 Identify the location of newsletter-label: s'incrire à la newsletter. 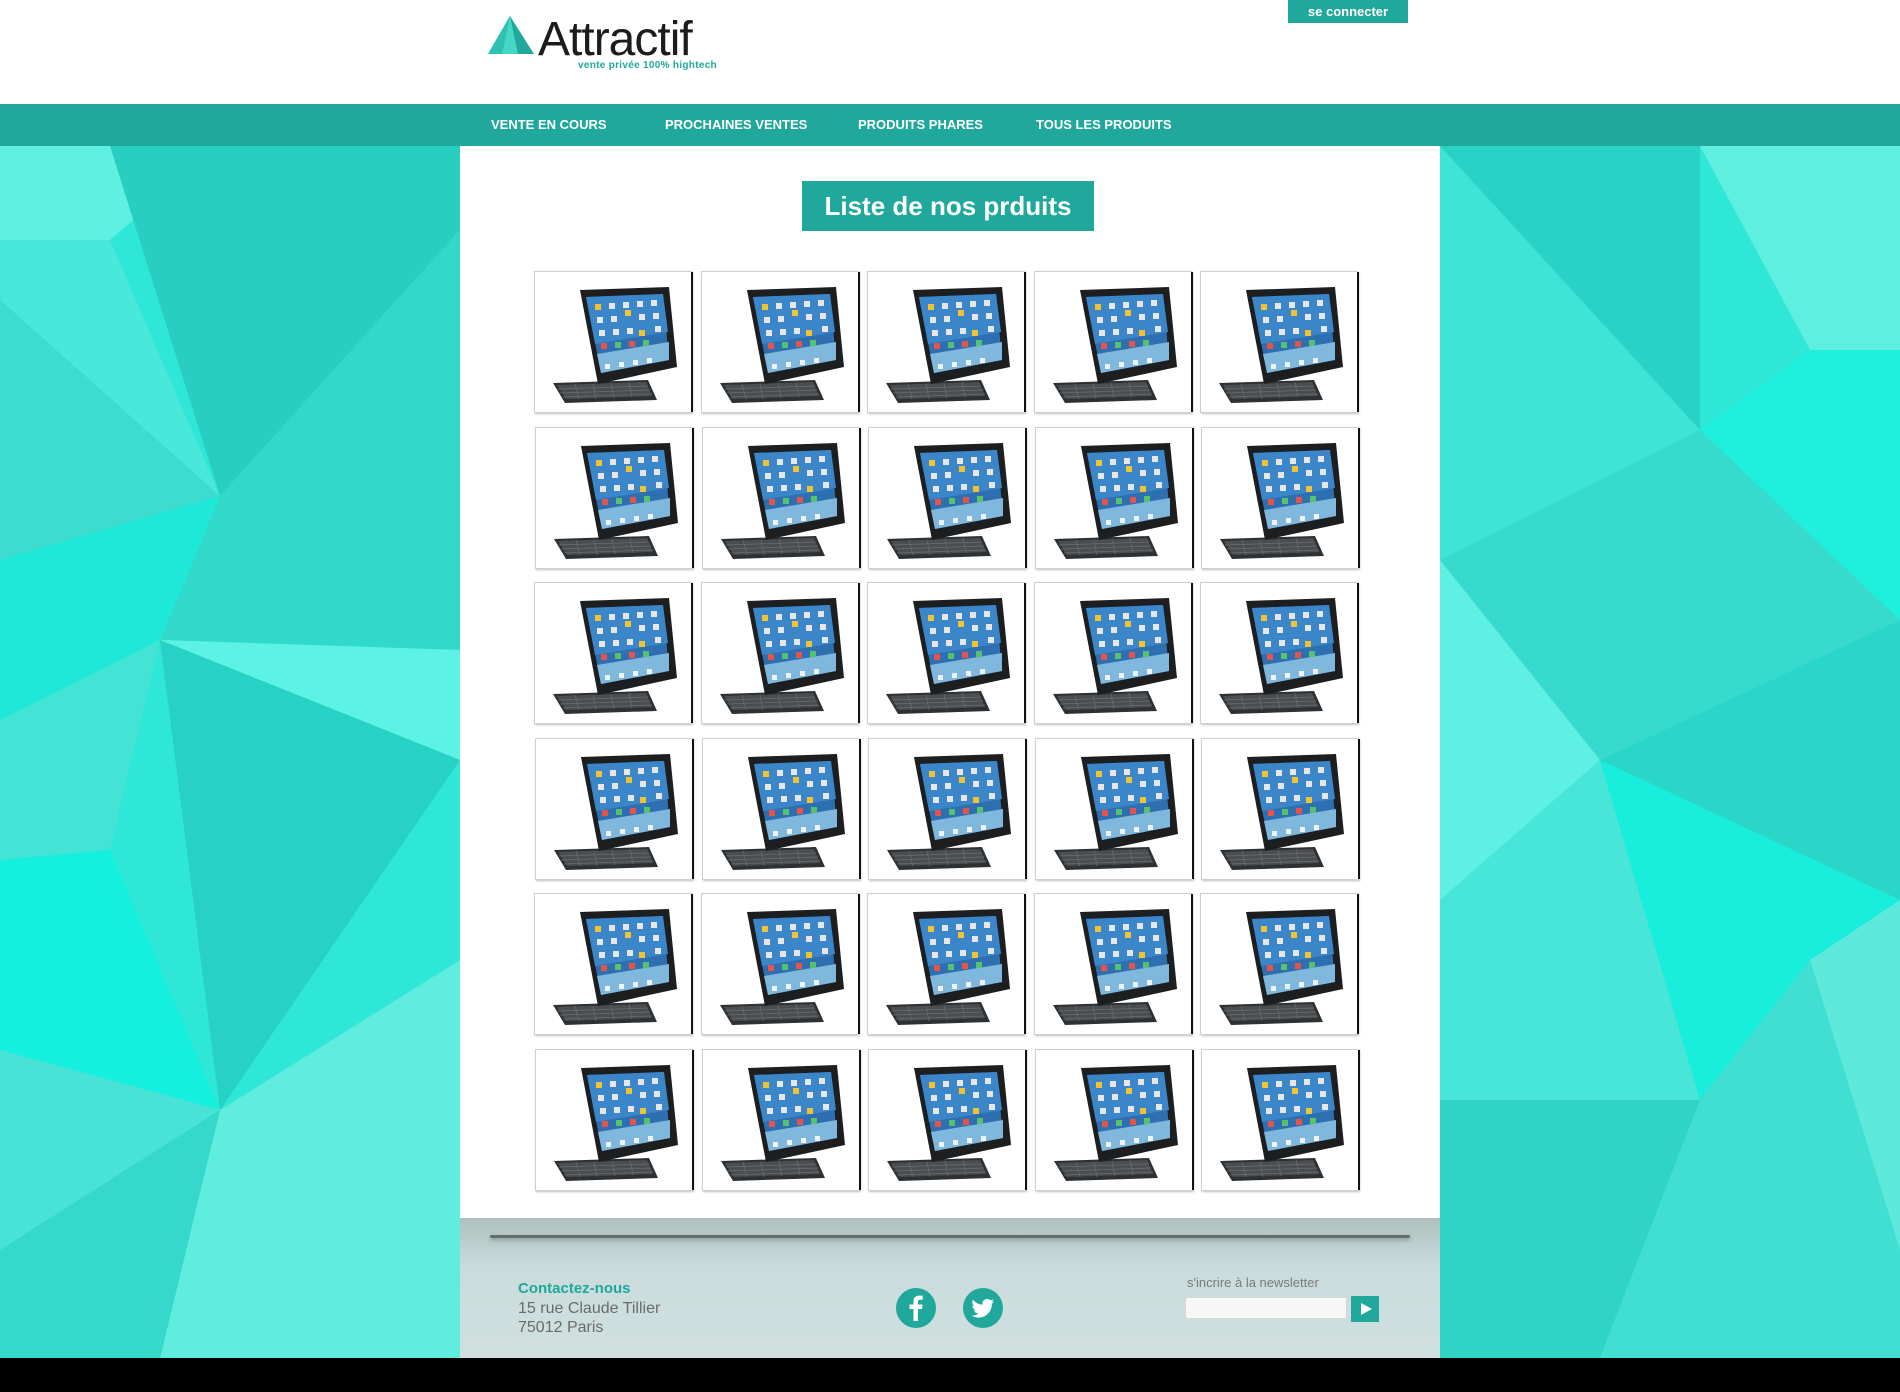
(1253, 1282).